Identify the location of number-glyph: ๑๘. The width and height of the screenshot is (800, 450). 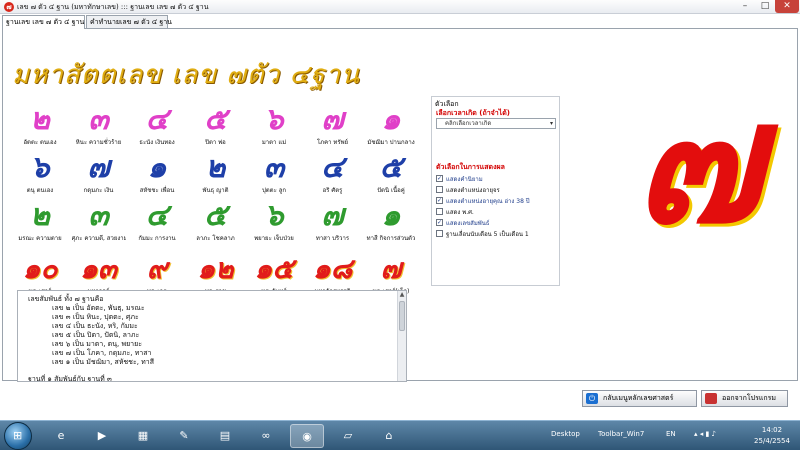
(332, 268).